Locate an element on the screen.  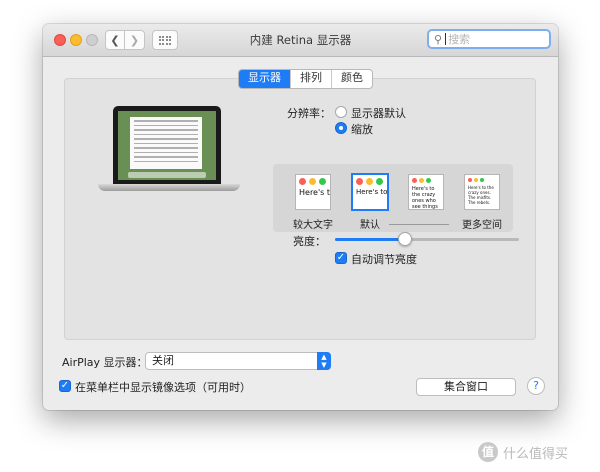
airplay-display-popup: 关闭 ▲ ▼ is located at coordinates (238, 361).